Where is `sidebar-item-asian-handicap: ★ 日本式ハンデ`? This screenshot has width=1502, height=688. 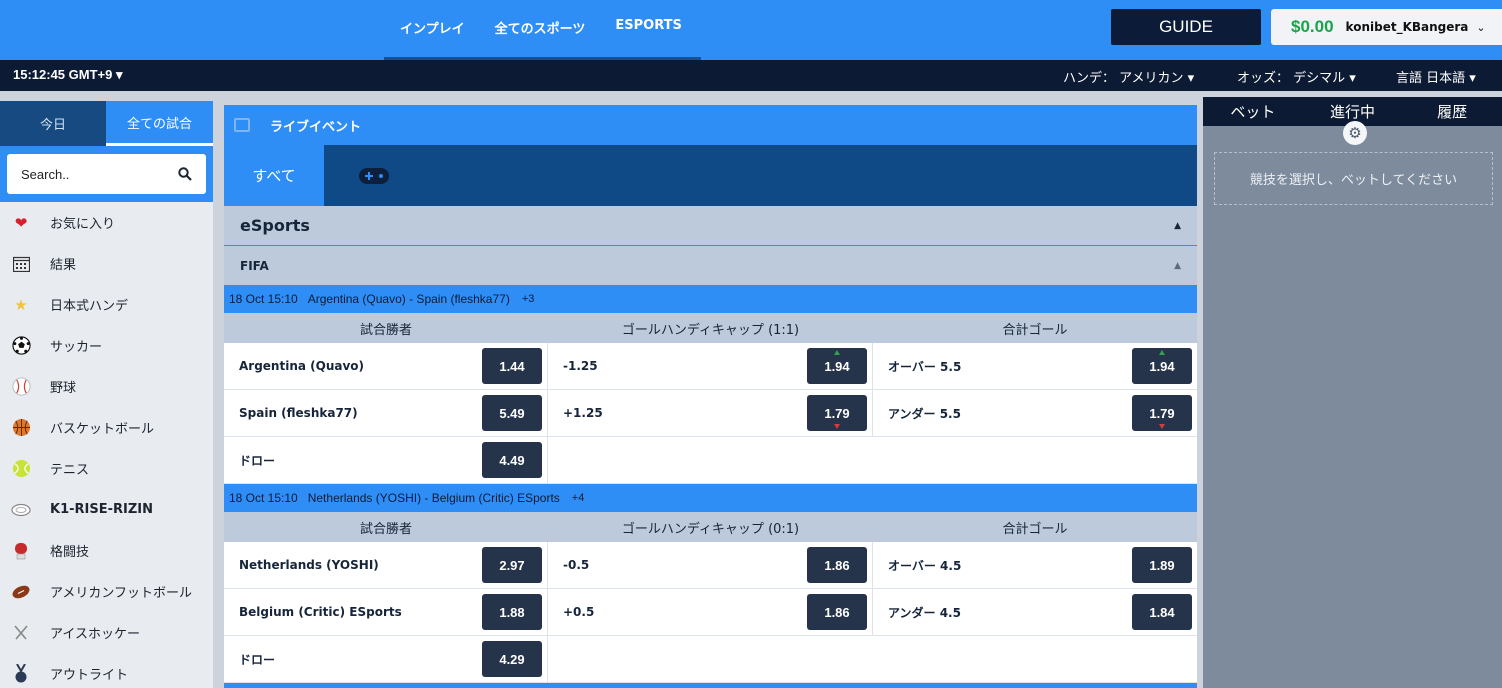
sidebar-item-asian-handicap: ★ 日本式ハンデ is located at coordinates (106, 304).